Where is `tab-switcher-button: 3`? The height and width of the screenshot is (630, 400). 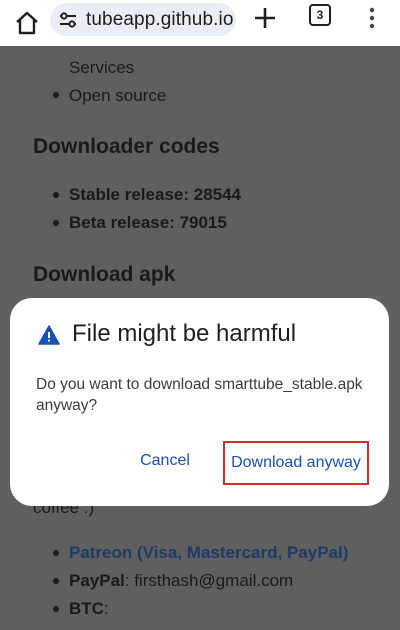 tab-switcher-button: 3 is located at coordinates (320, 15).